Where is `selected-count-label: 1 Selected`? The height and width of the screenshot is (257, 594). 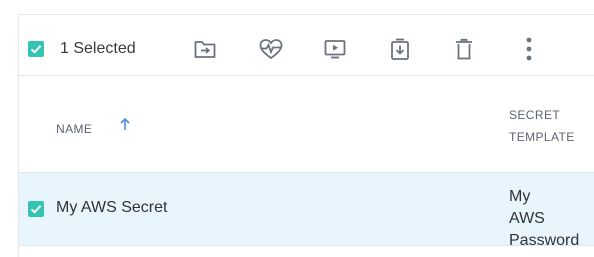
selected-count-label: 1 Selected is located at coordinates (98, 48).